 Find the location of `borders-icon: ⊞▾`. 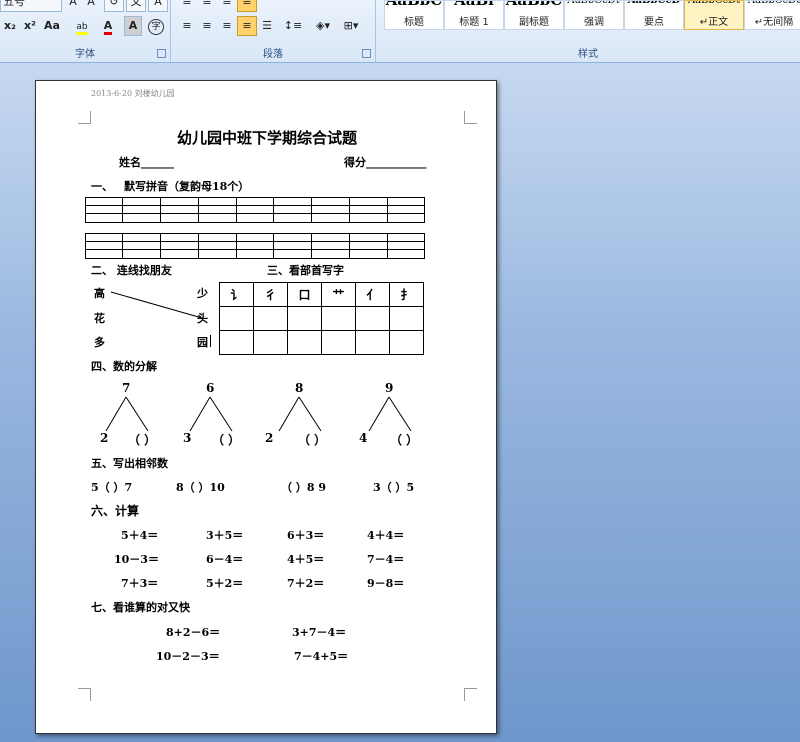

borders-icon: ⊞▾ is located at coordinates (351, 25).